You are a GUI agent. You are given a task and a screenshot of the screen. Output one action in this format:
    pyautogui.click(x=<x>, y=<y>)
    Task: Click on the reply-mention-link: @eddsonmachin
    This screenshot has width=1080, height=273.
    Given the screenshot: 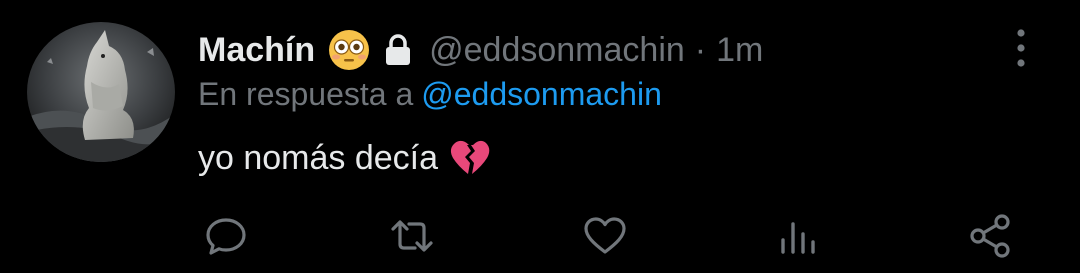 What is the action you would take?
    pyautogui.click(x=541, y=94)
    